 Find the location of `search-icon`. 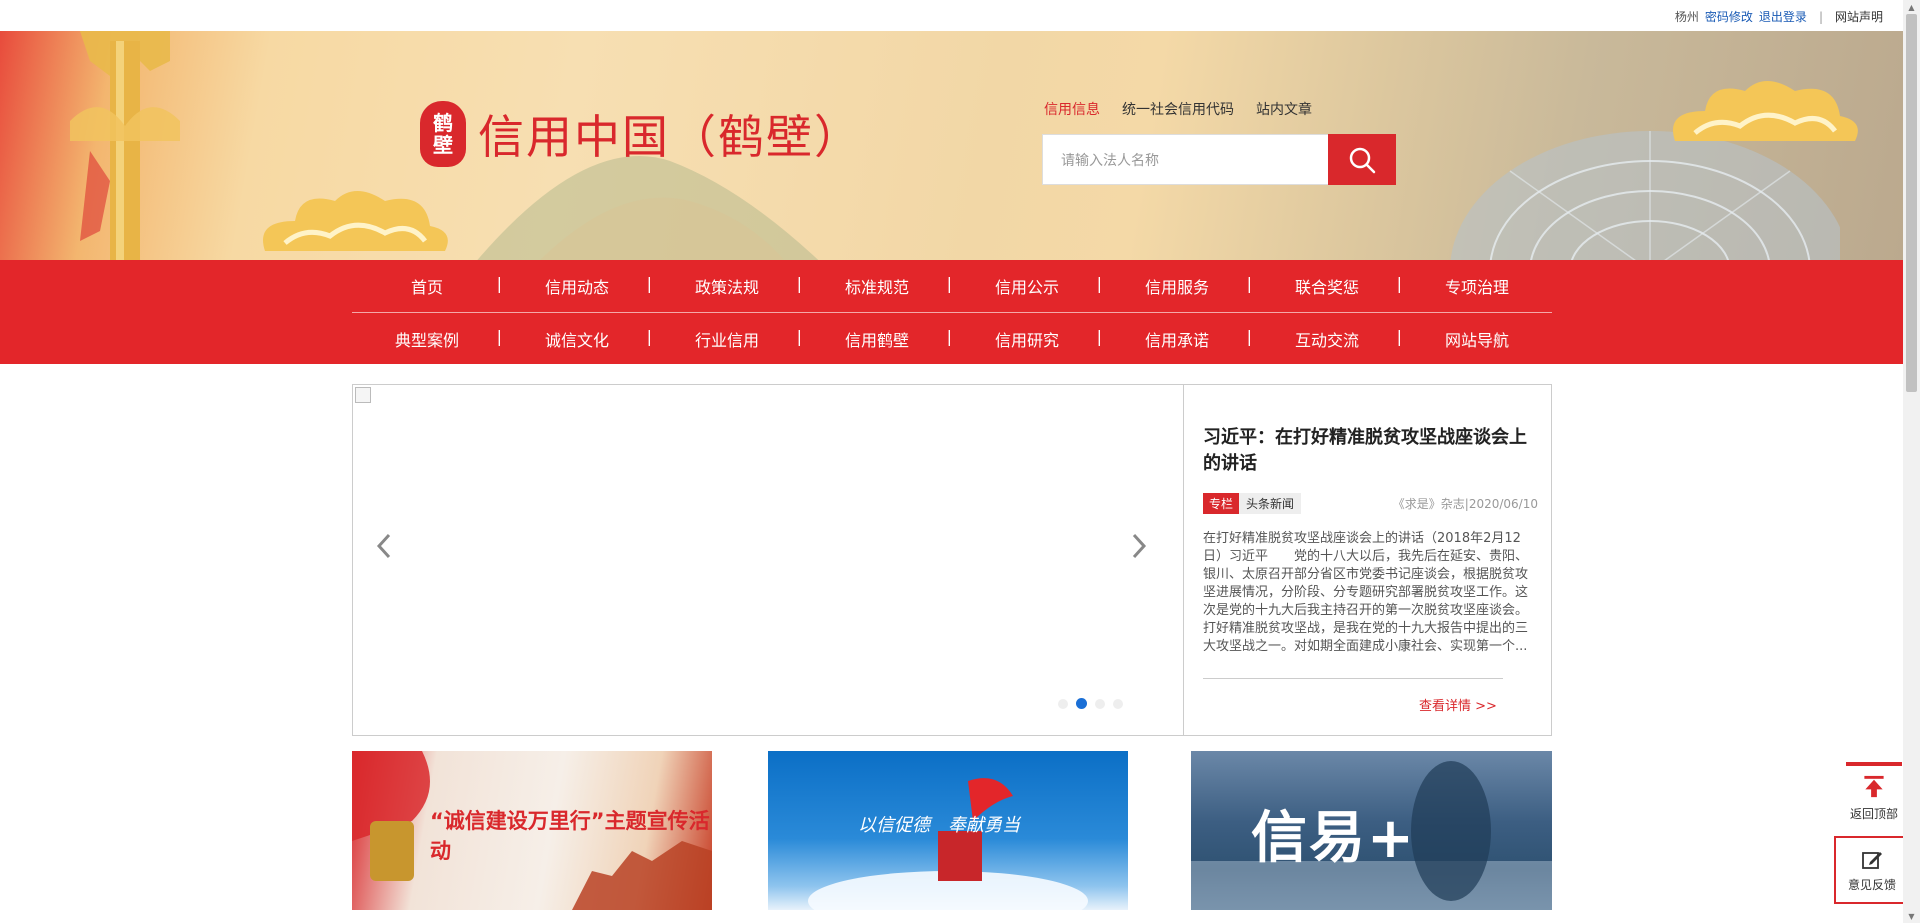

search-icon is located at coordinates (1362, 160).